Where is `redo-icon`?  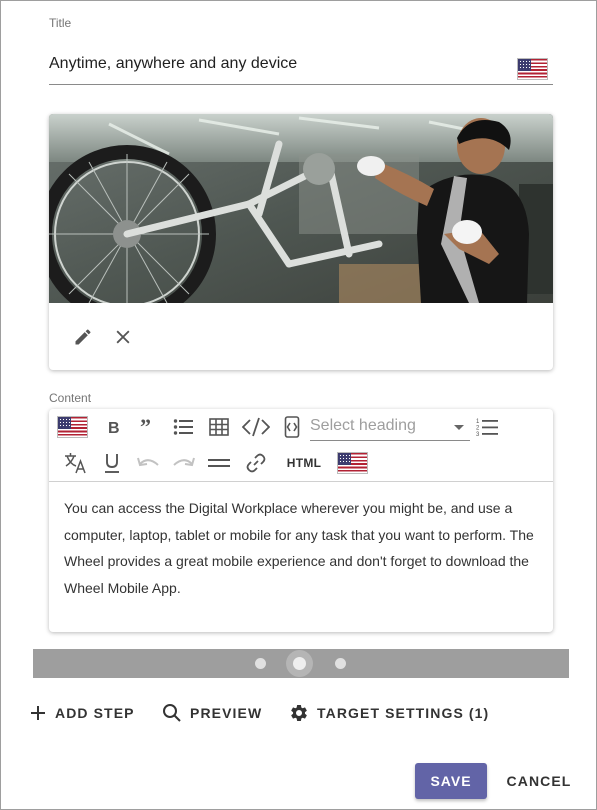
redo-icon is located at coordinates (184, 463).